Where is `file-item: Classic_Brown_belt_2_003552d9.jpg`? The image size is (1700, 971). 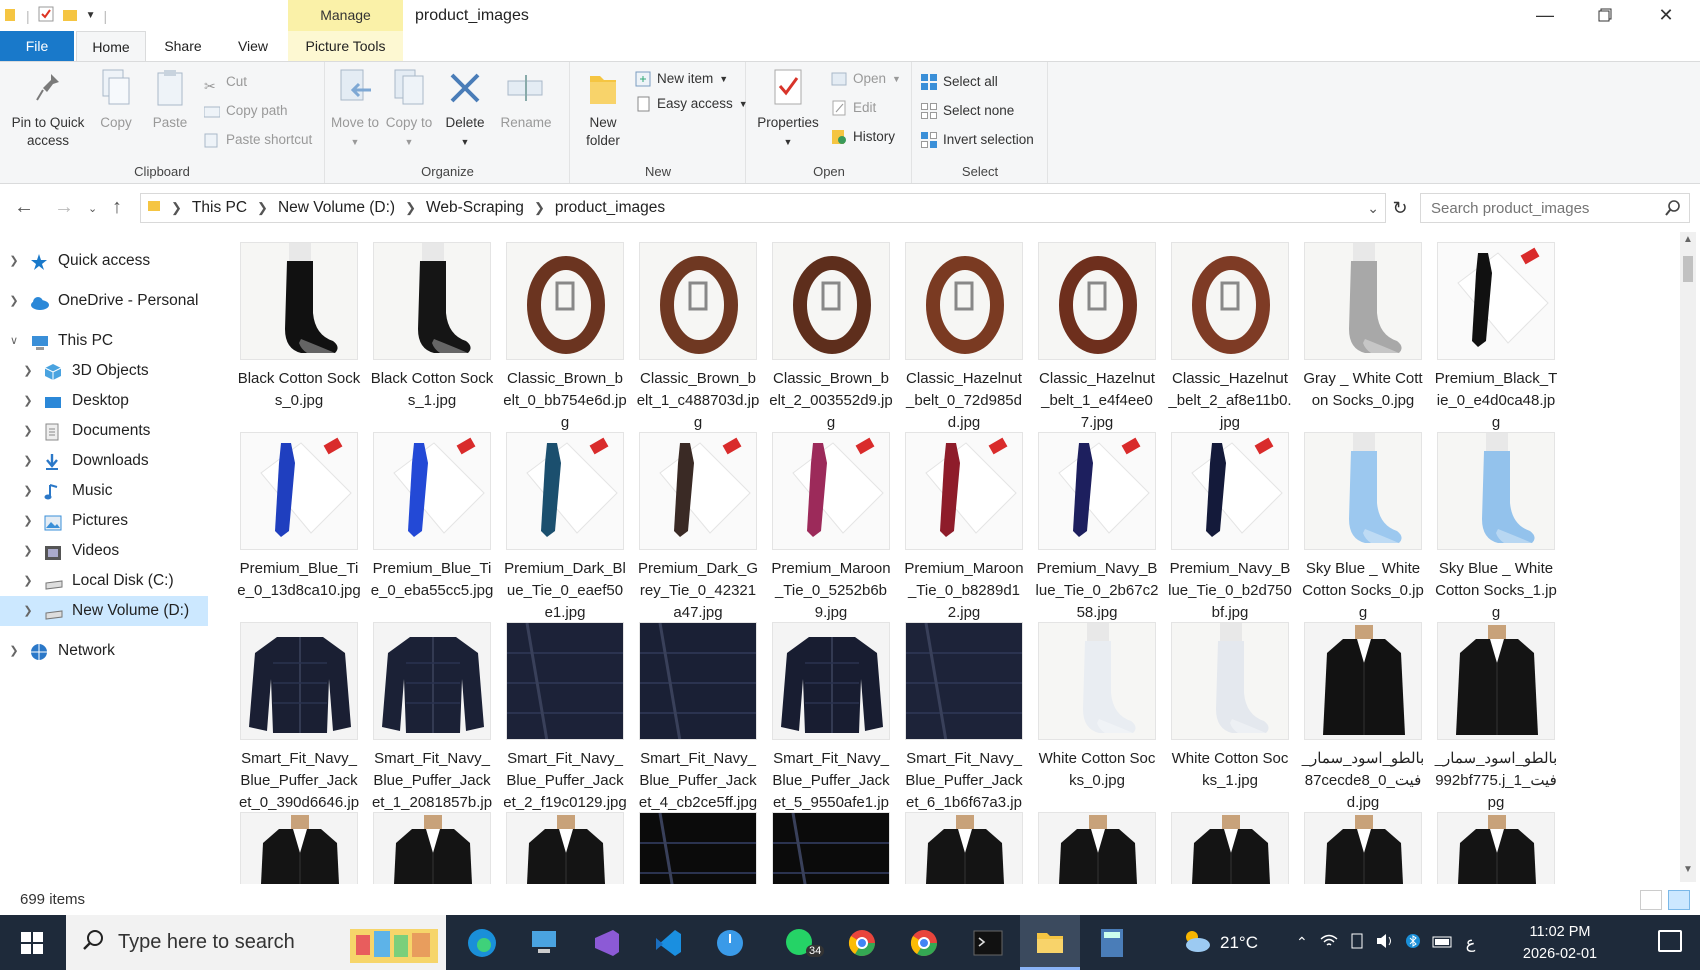 file-item: Classic_Brown_belt_2_003552d9.jpg is located at coordinates (831, 337).